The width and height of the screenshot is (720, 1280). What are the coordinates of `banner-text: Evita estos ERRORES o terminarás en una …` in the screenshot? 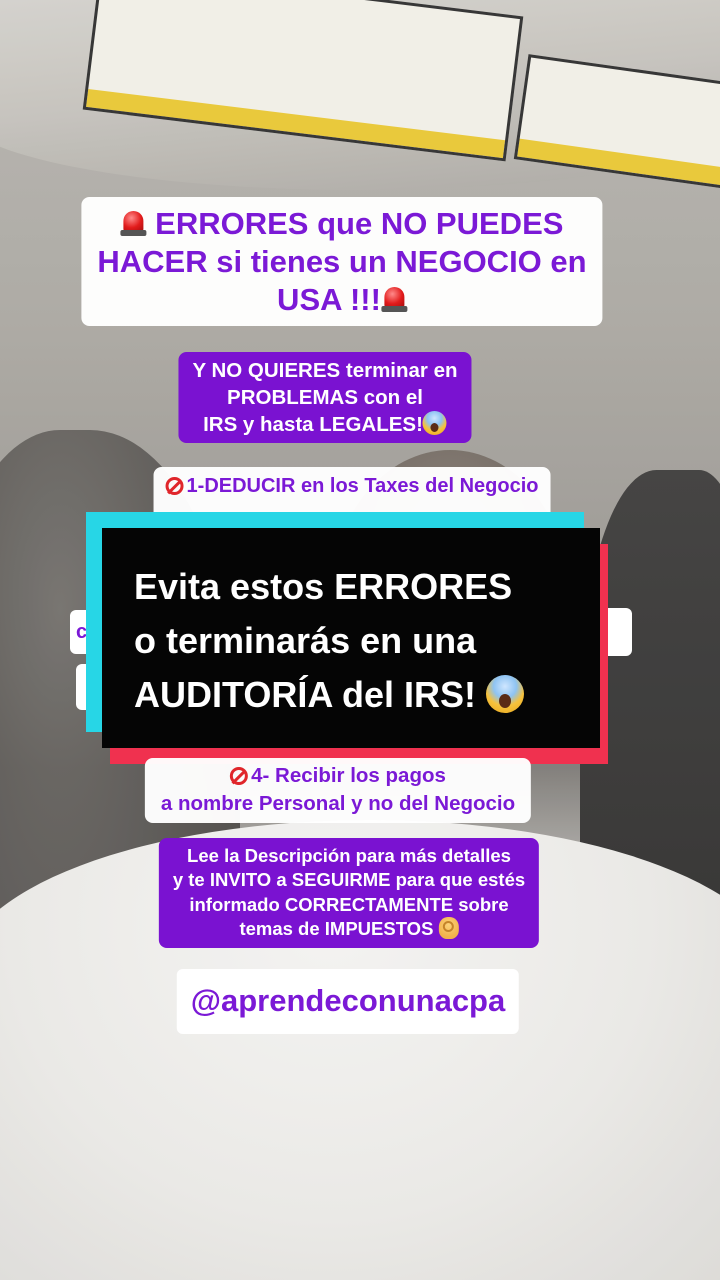 It's located at (329, 641).